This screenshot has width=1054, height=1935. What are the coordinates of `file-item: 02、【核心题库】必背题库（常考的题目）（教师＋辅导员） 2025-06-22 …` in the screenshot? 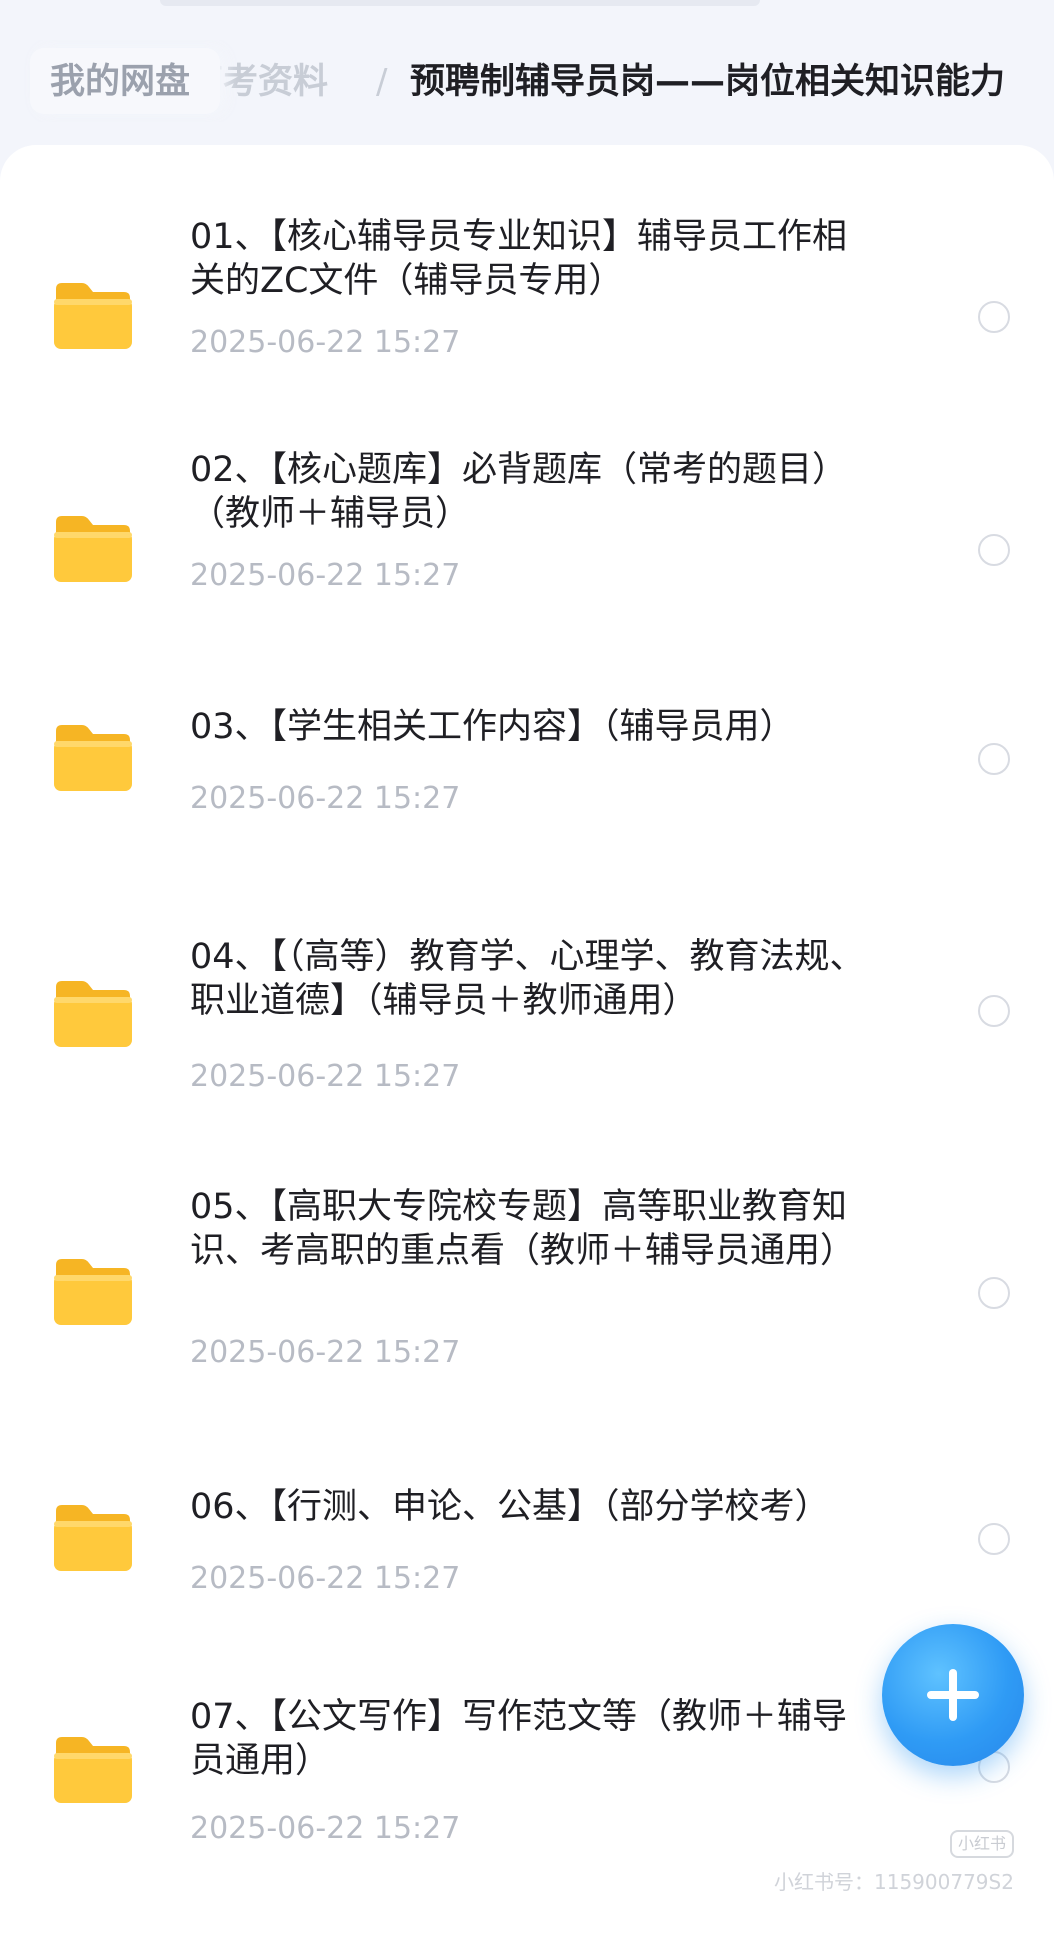 It's located at (527, 563).